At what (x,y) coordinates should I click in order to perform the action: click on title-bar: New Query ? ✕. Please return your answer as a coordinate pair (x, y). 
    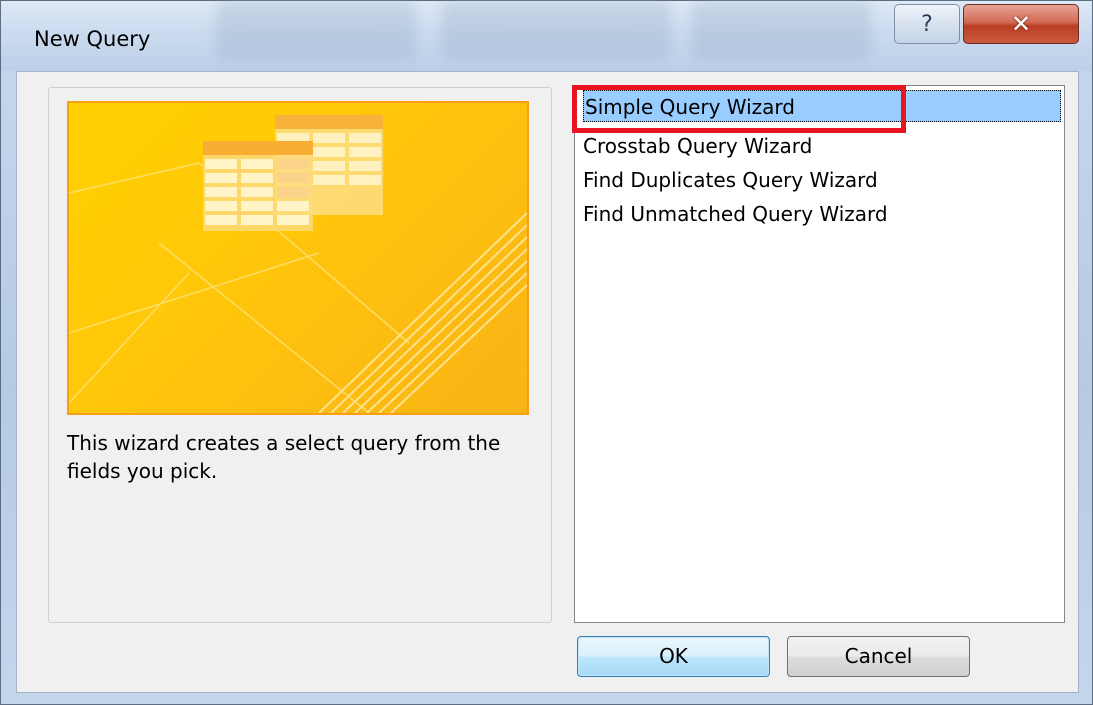
    Looking at the image, I should click on (546, 36).